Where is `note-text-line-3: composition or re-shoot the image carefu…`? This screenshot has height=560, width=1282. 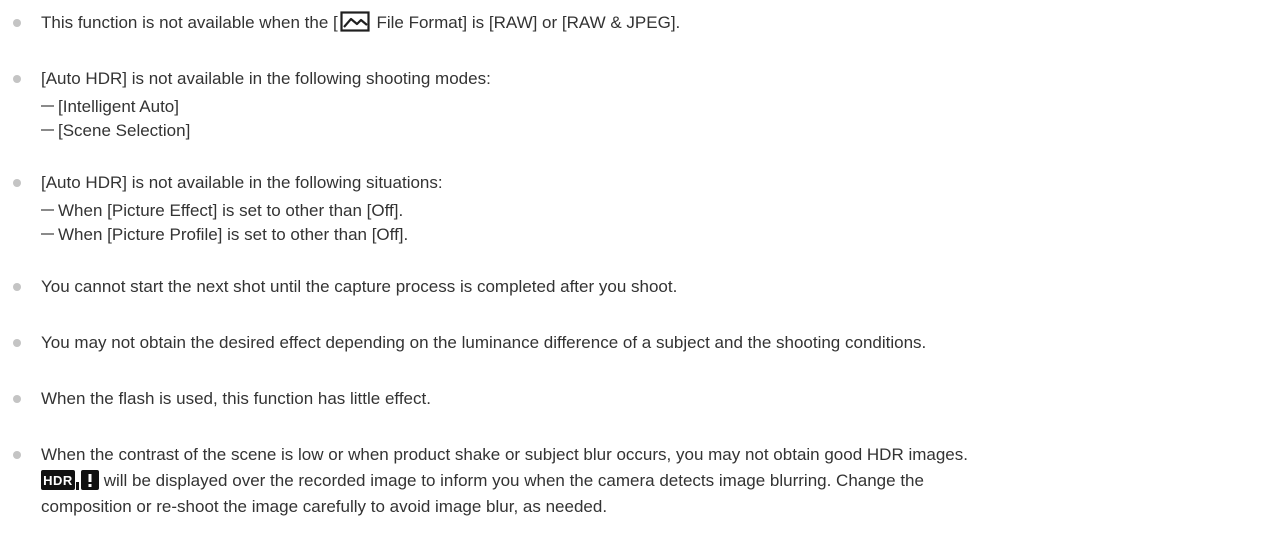 note-text-line-3: composition or re-shoot the image carefu… is located at coordinates (324, 506).